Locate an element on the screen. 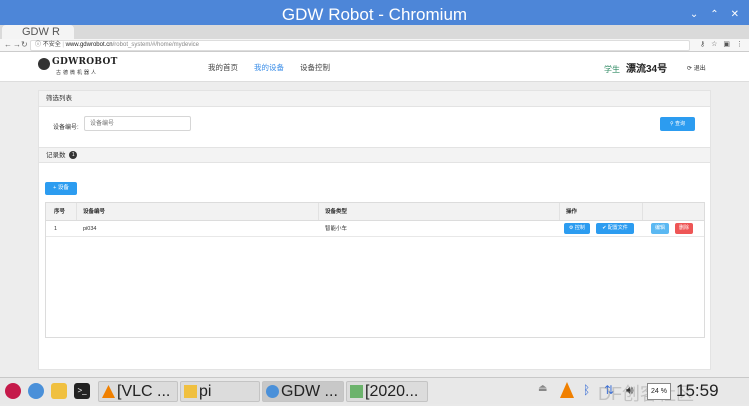 Image resolution: width=749 pixels, height=406 pixels. query-button: ⚲ 查询 is located at coordinates (677, 124).